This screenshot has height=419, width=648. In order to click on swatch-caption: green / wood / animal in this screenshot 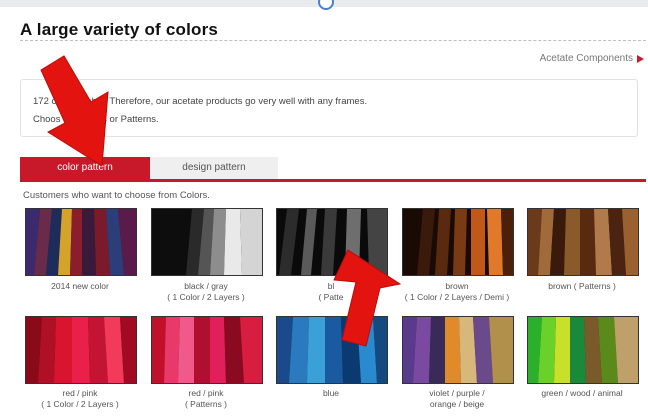, I will do `click(582, 393)`.